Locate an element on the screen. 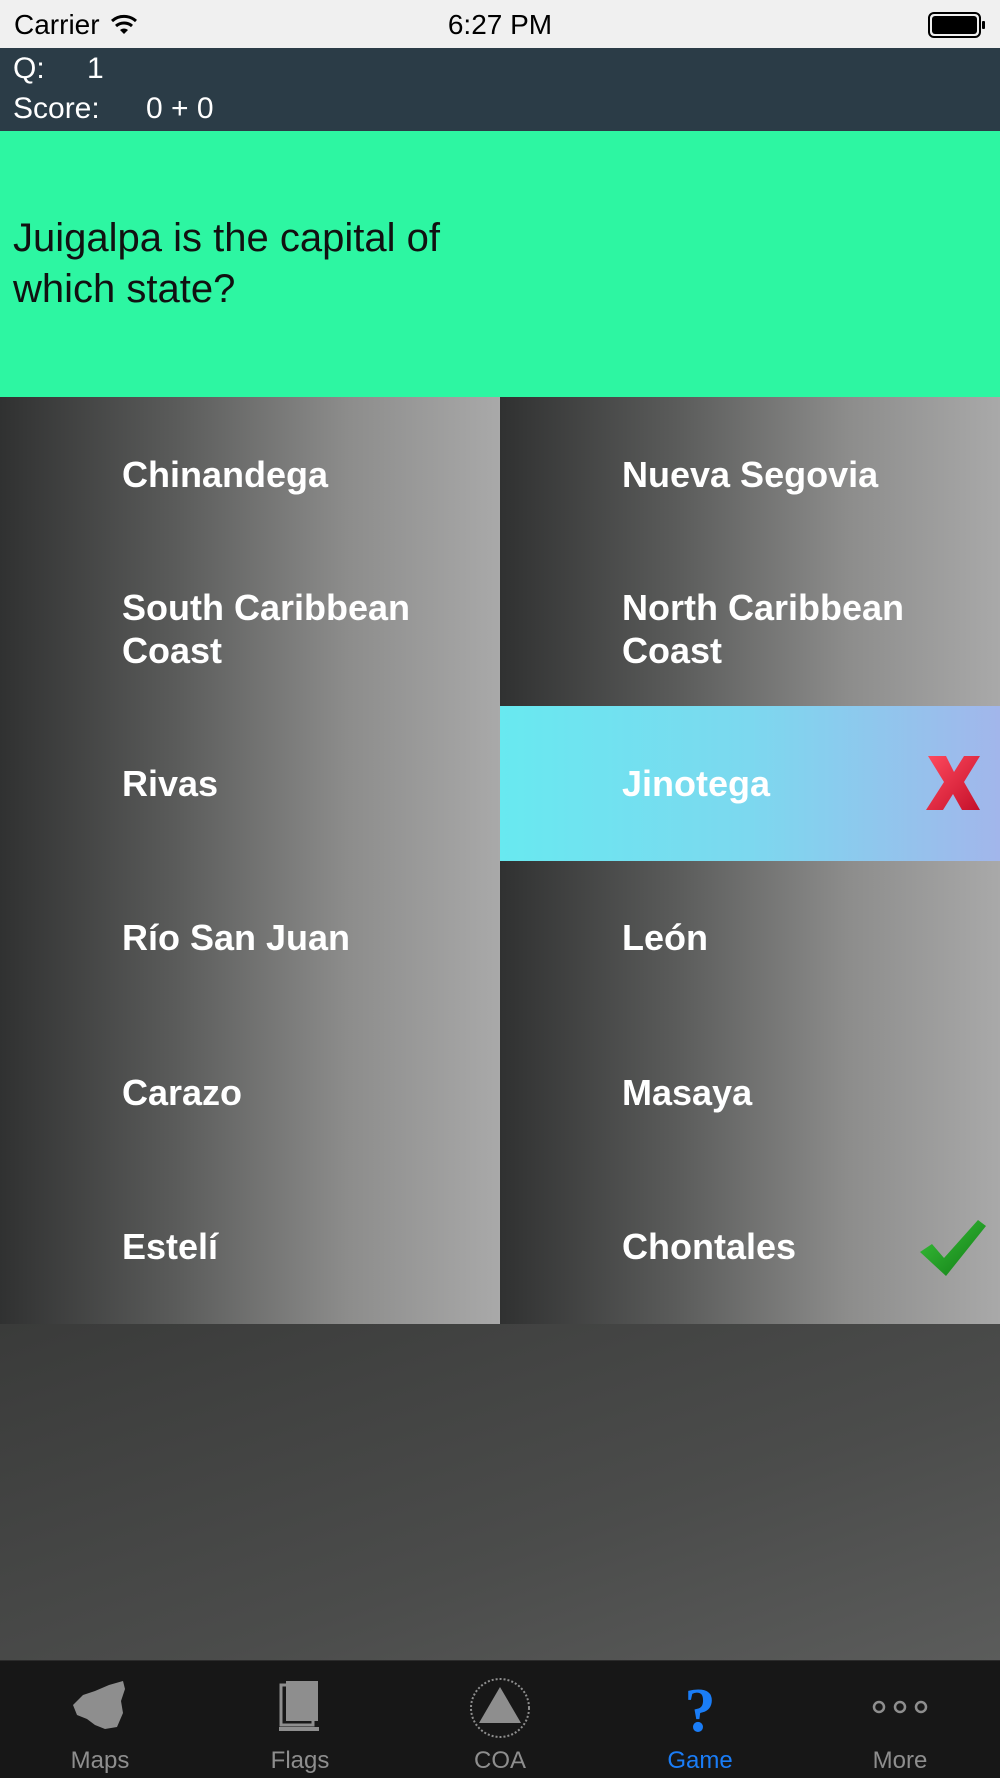 This screenshot has height=1778, width=1000. answer-option: Estelí is located at coordinates (250, 1246).